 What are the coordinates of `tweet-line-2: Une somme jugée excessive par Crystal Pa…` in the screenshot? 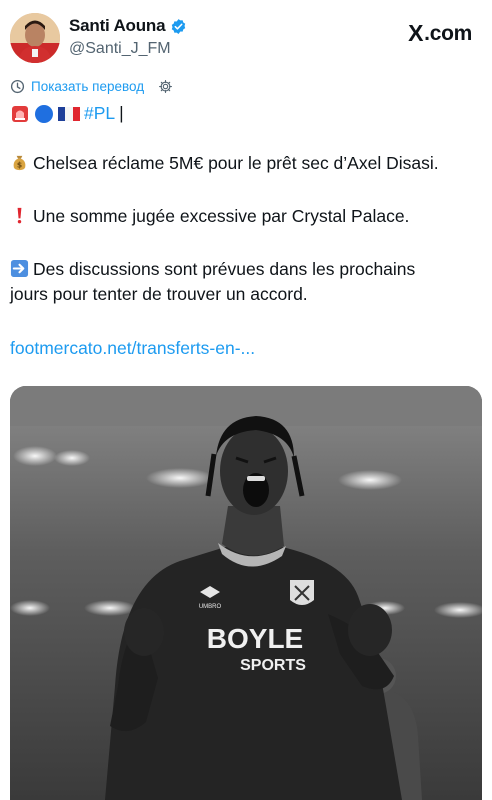 It's located at (246, 216).